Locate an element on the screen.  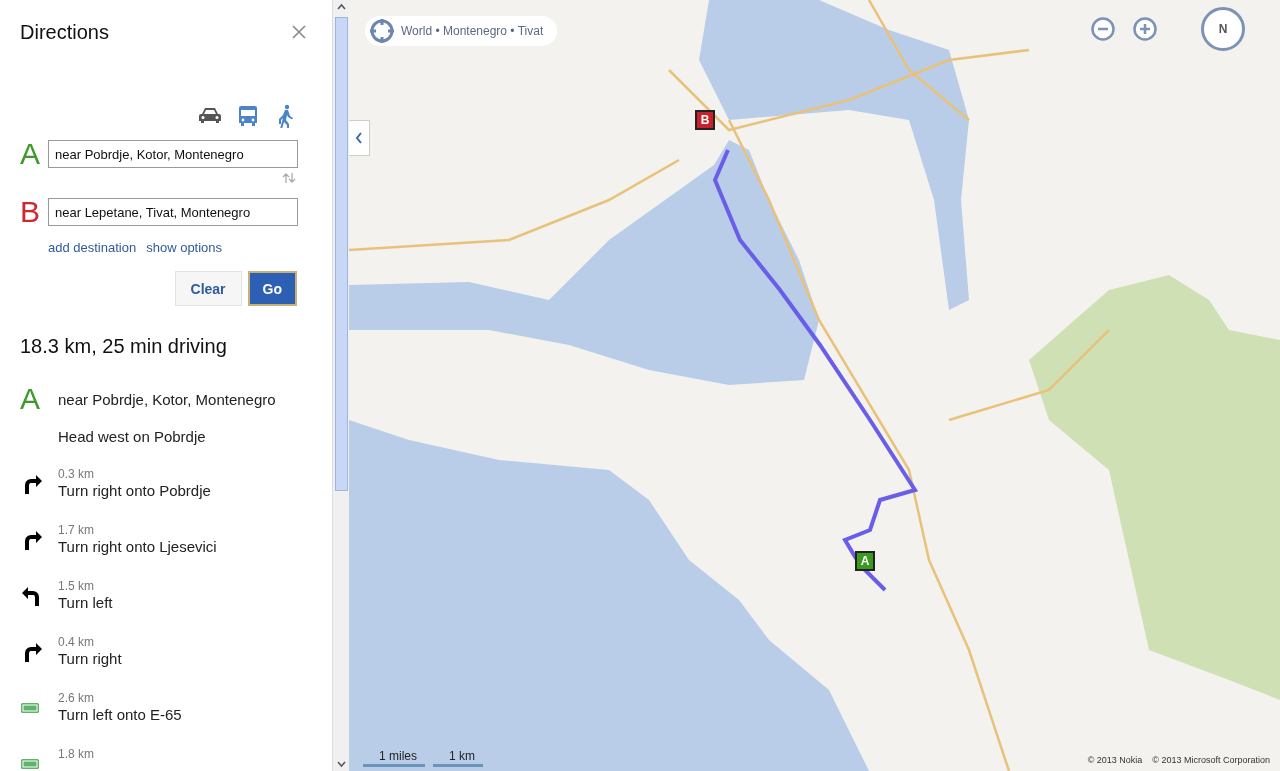
scrollbar is located at coordinates (340, 385).